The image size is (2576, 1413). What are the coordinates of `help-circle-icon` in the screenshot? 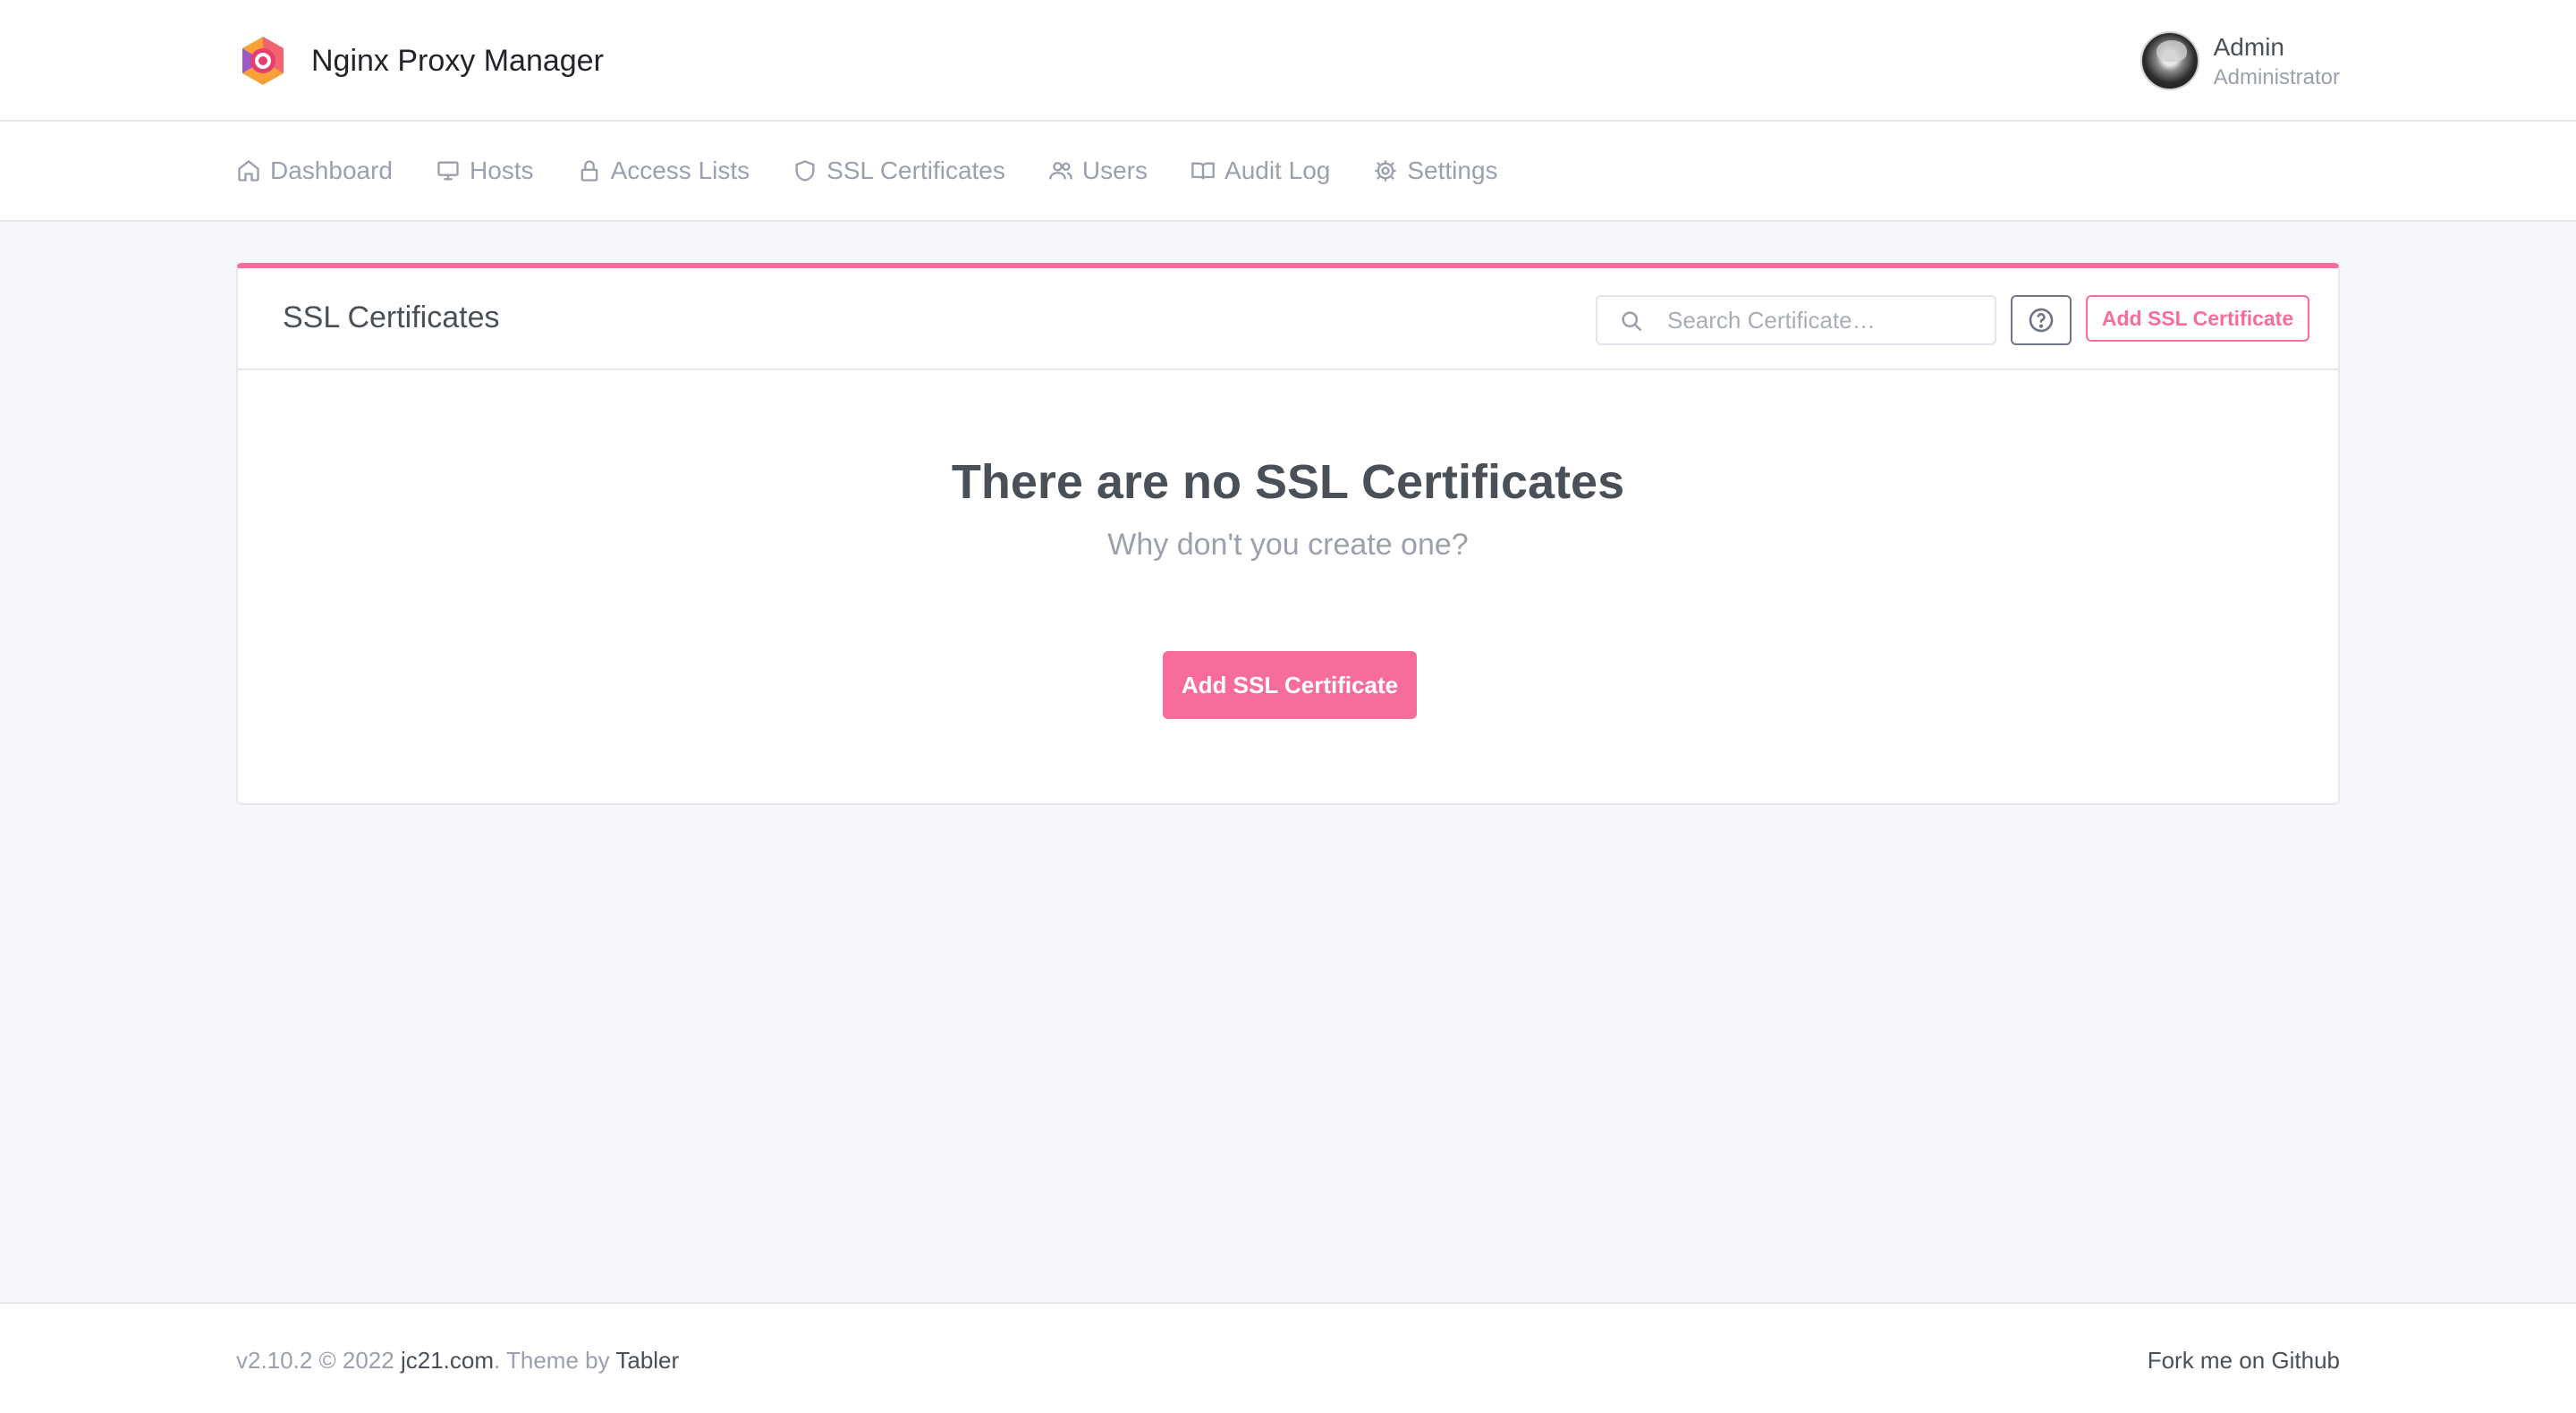 It's located at (2041, 320).